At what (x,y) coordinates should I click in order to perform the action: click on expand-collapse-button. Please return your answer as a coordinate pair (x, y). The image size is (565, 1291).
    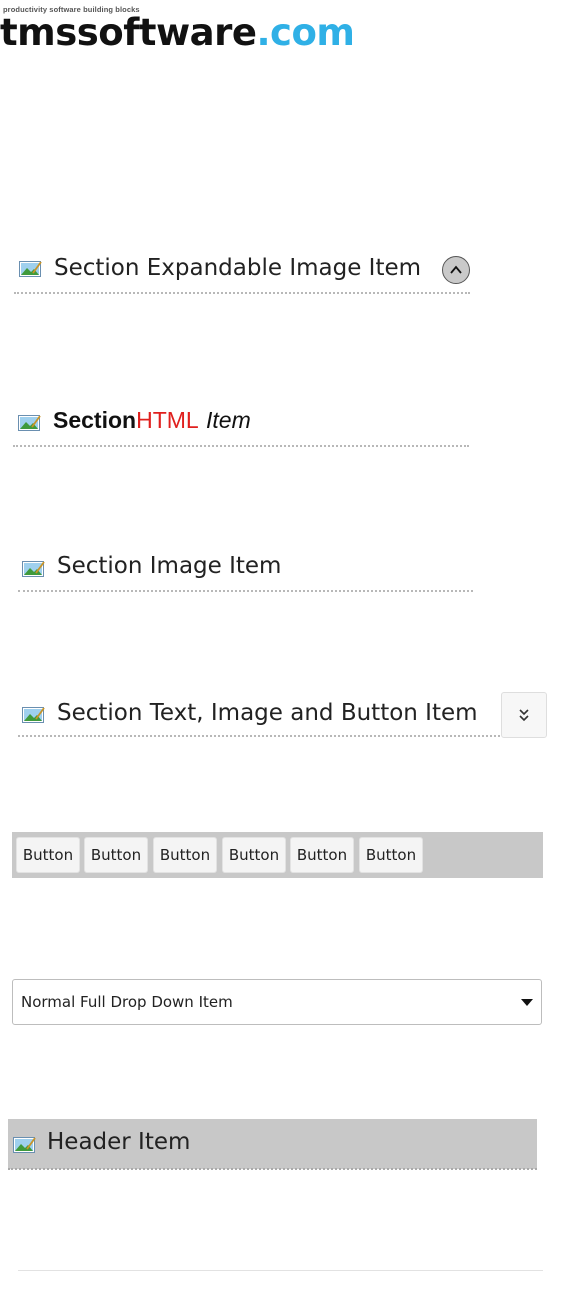
    Looking at the image, I should click on (456, 270).